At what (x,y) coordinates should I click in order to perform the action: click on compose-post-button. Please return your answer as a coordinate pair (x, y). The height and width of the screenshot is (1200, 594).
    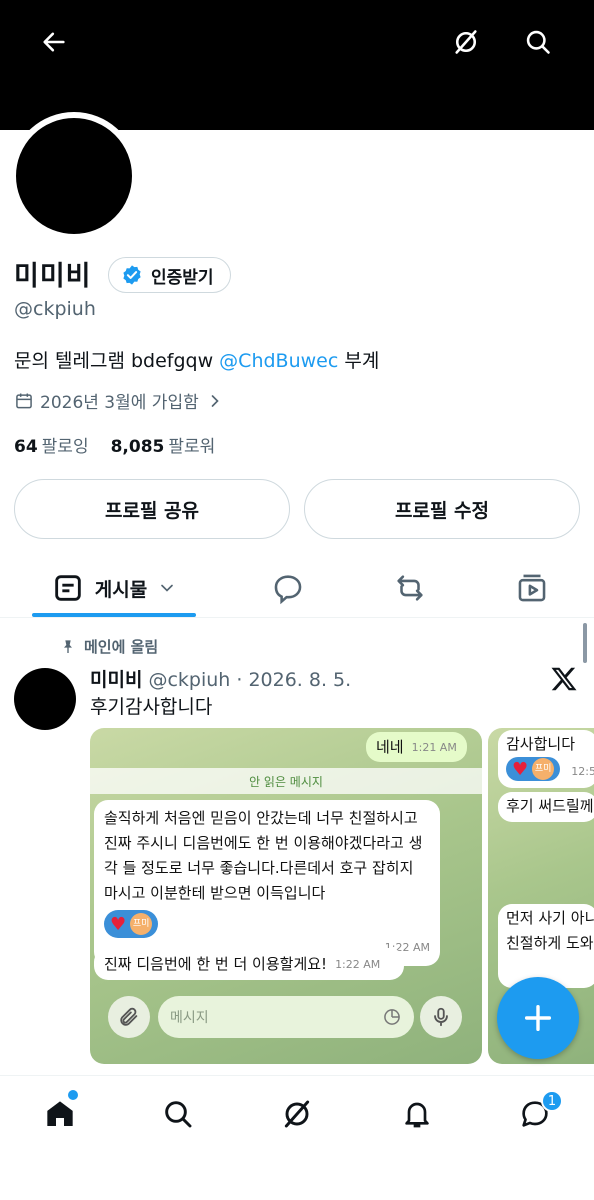
    Looking at the image, I should click on (538, 1018).